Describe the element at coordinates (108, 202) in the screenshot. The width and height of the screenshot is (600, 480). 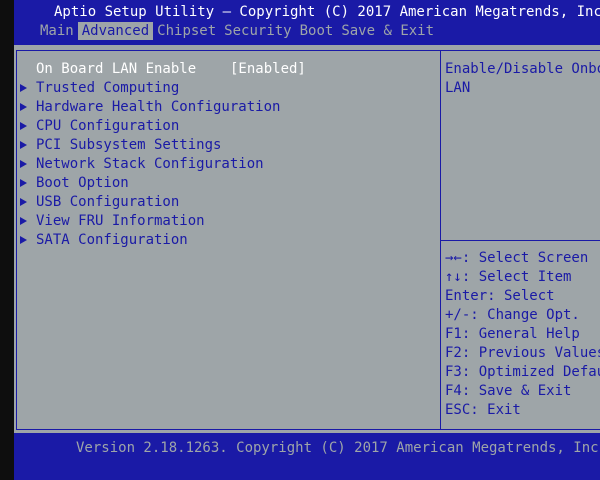
I see `menu-item-label: USB Configuration` at that location.